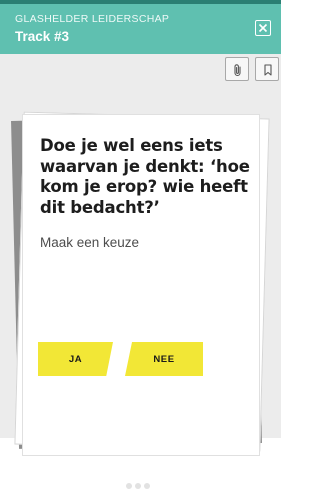  I want to click on app-header: GLASHELDER LEIDERSCHAP Track #3, so click(140, 29).